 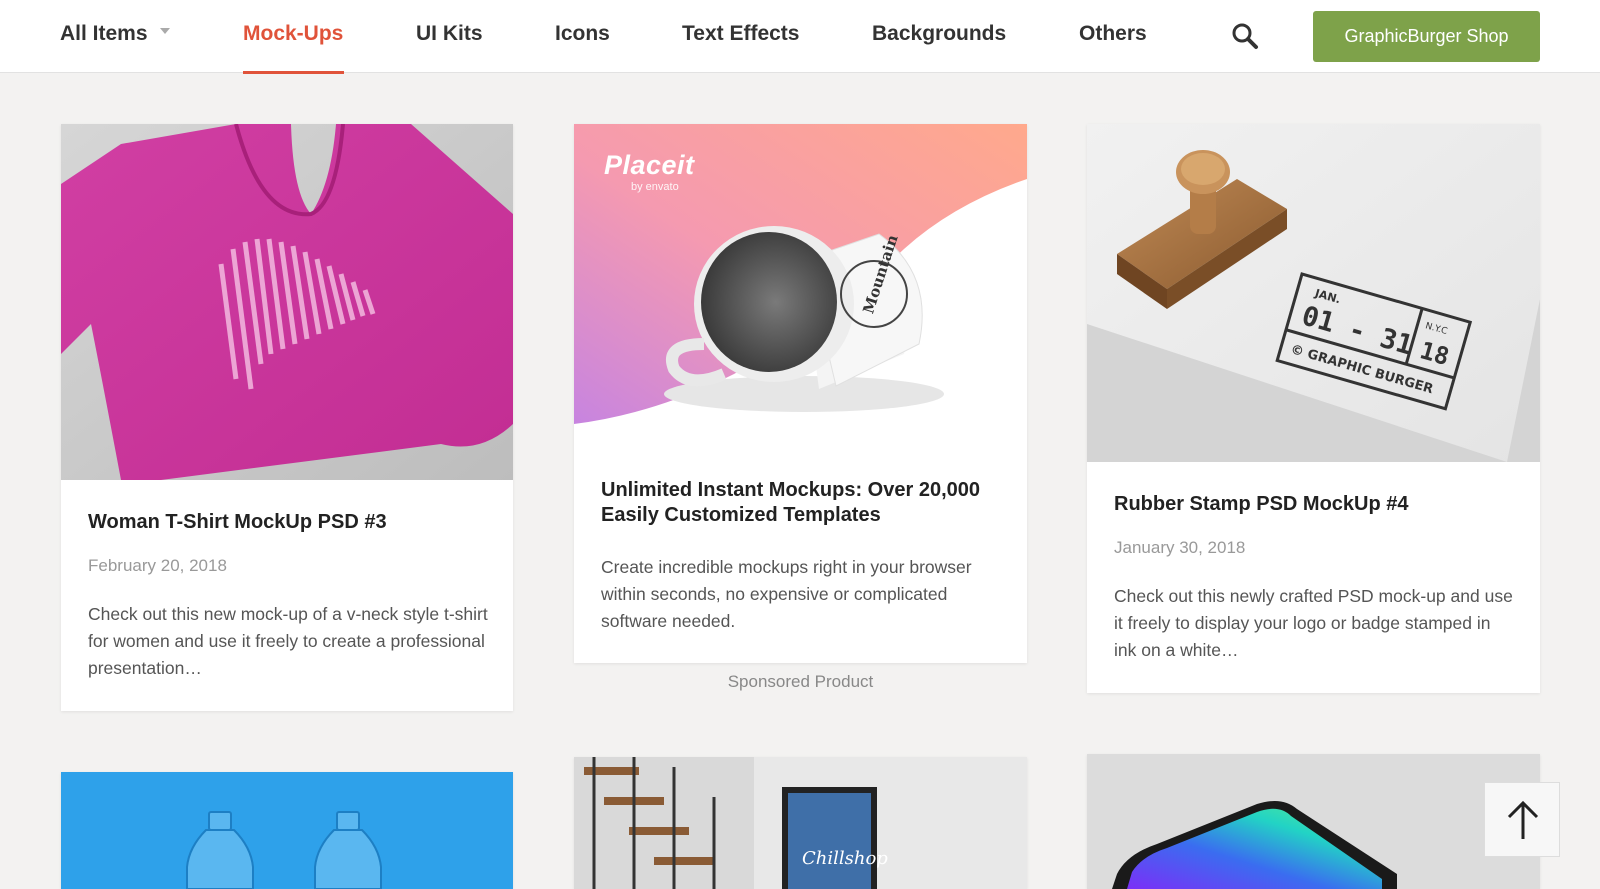 What do you see at coordinates (157, 565) in the screenshot?
I see `card-date: February 20, 2018` at bounding box center [157, 565].